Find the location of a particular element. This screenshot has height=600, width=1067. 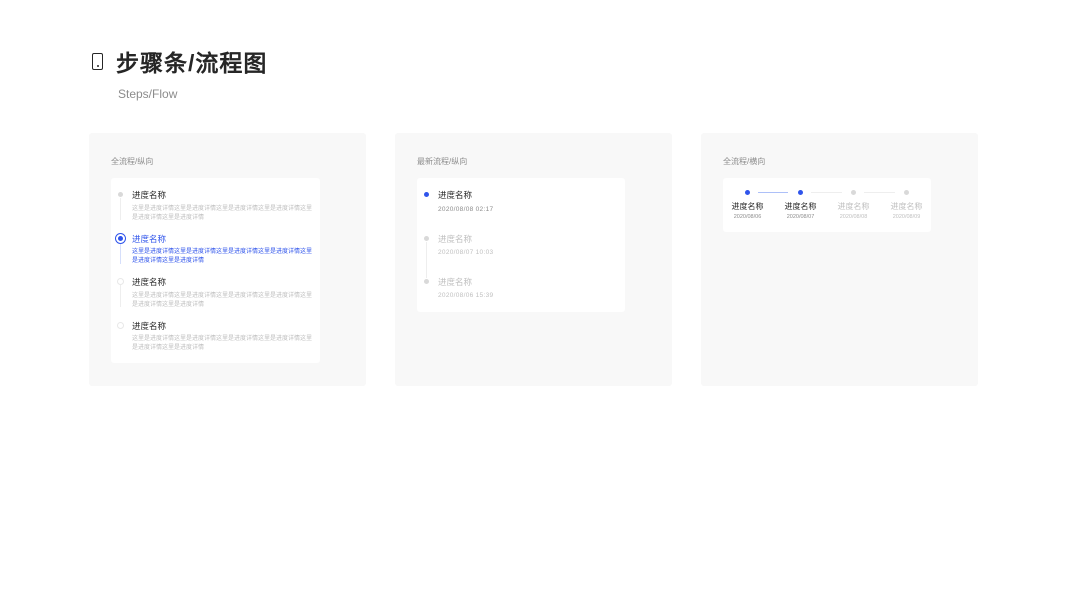

page-subtitle: Steps/Flow is located at coordinates (148, 94).